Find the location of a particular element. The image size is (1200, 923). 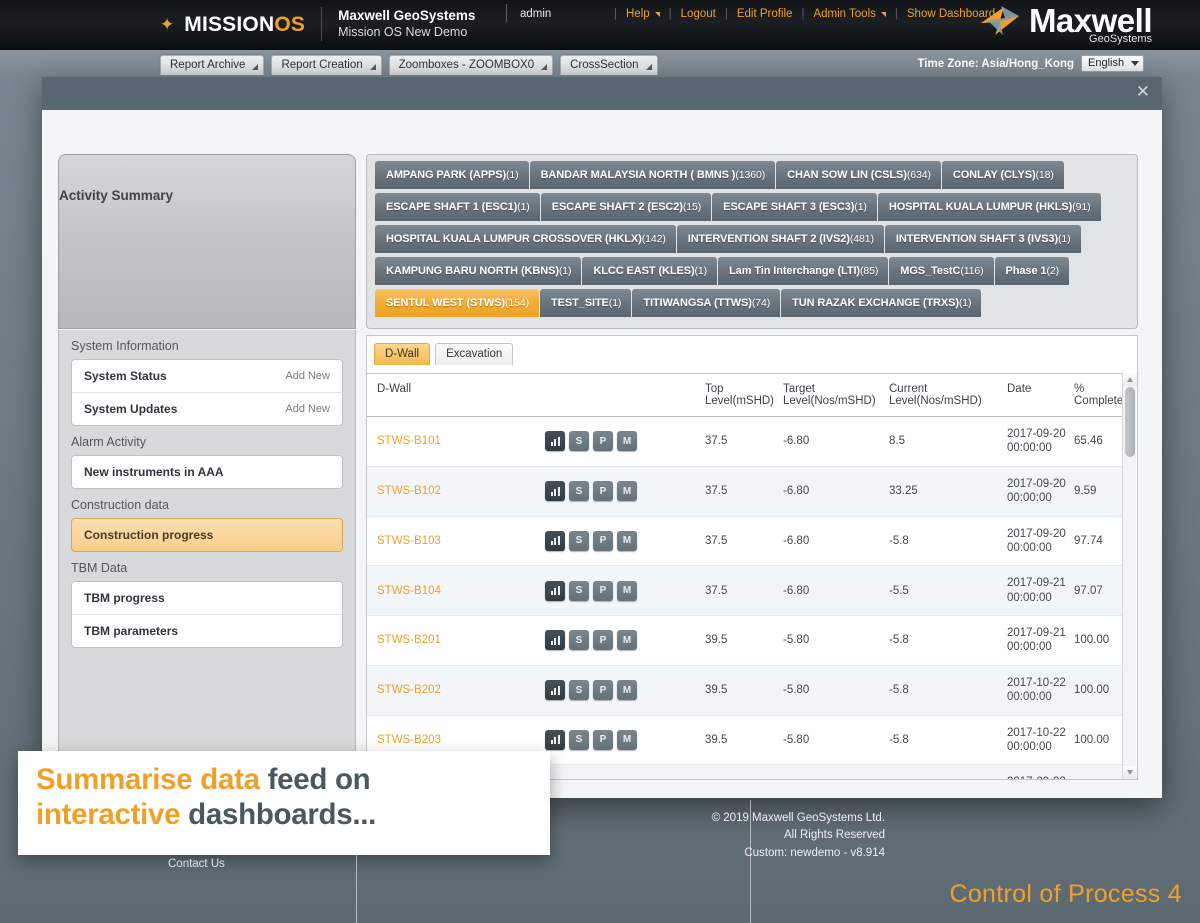

nav-tab-crosssection: CrossSection is located at coordinates (609, 65).